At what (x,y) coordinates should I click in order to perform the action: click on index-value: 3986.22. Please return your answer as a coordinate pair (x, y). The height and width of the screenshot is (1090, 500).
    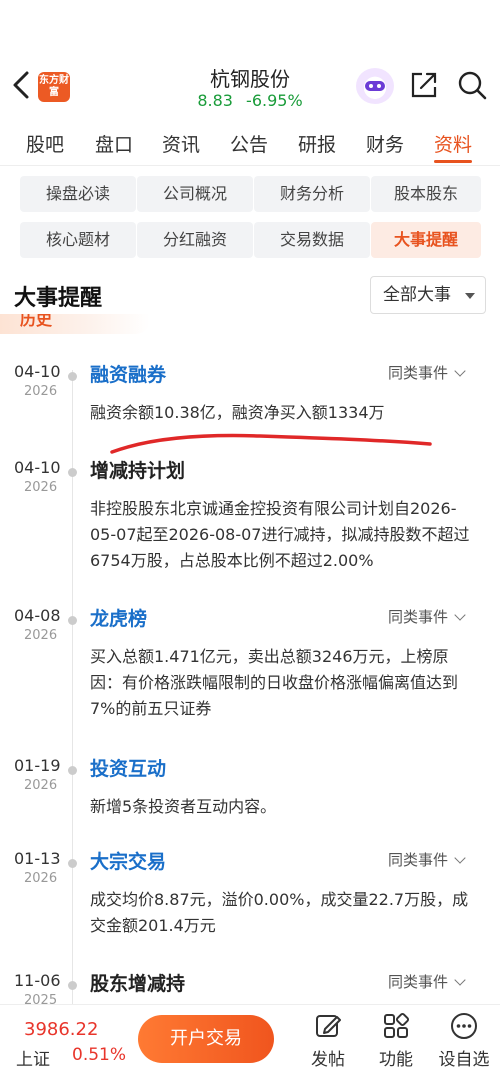
    Looking at the image, I should click on (61, 1029).